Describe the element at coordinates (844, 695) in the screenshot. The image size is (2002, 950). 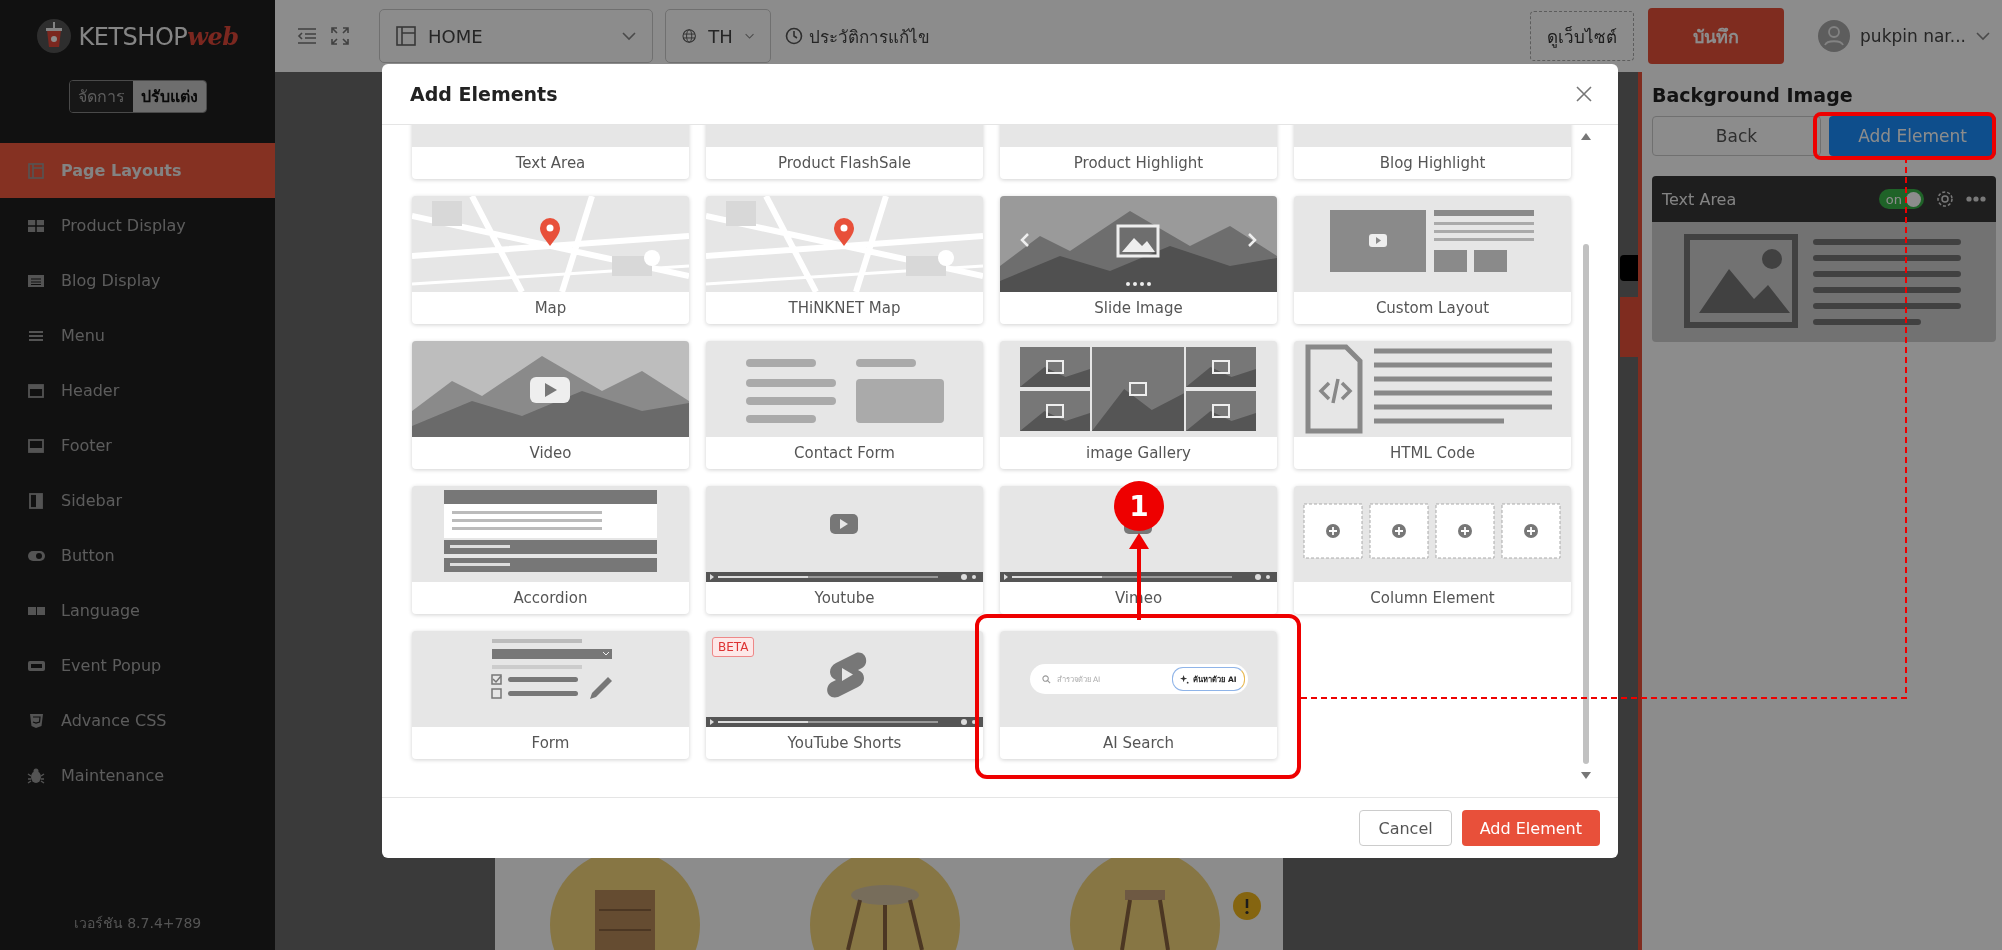
I see `element-card: BETA YouTube Shorts` at that location.